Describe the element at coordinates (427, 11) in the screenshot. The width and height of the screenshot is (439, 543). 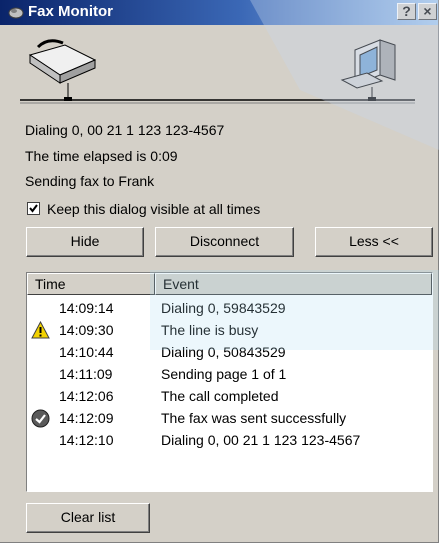
I see `close-button: ×` at that location.